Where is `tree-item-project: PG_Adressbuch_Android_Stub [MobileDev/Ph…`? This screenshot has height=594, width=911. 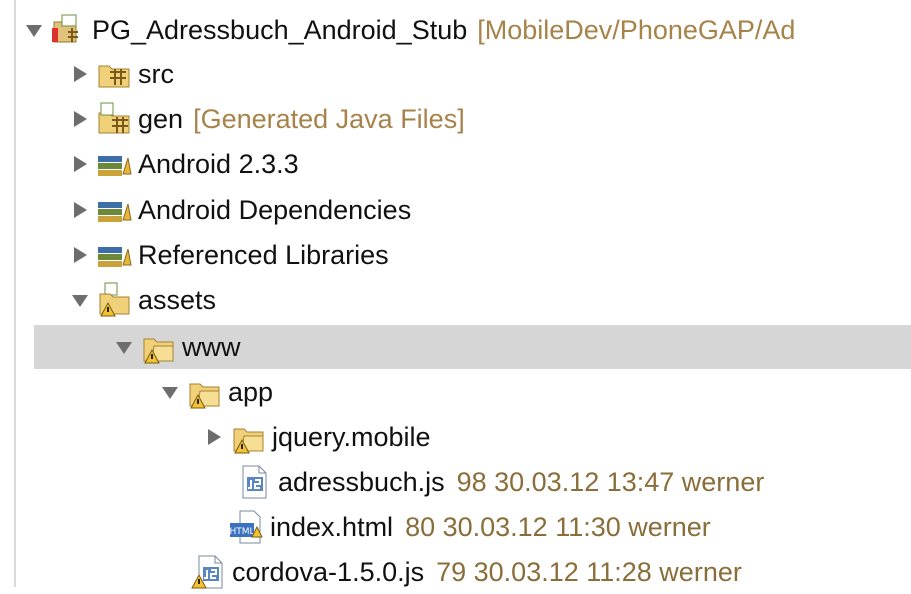 tree-item-project: PG_Adressbuch_Android_Stub [MobileDev/Ph… is located at coordinates (467, 30).